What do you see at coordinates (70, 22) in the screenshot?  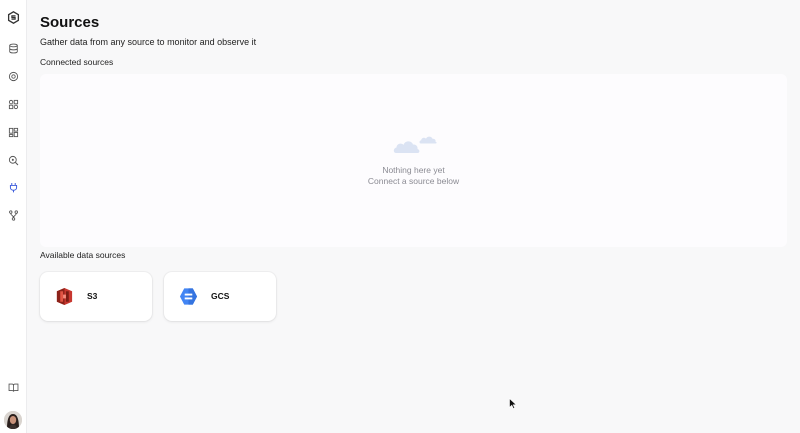 I see `page-title: Sources` at bounding box center [70, 22].